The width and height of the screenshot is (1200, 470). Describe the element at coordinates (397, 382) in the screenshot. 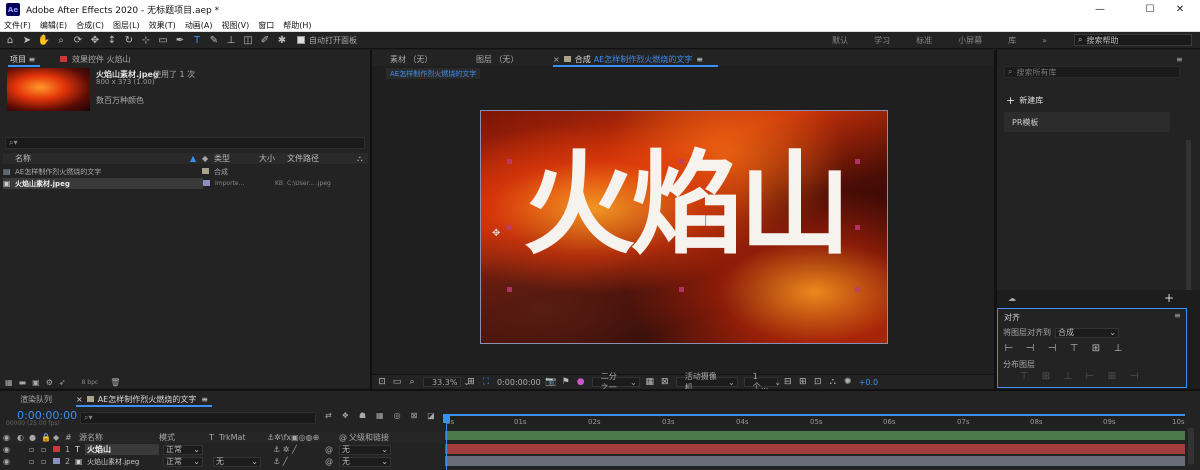

I see `monitor-icon: ▭` at that location.